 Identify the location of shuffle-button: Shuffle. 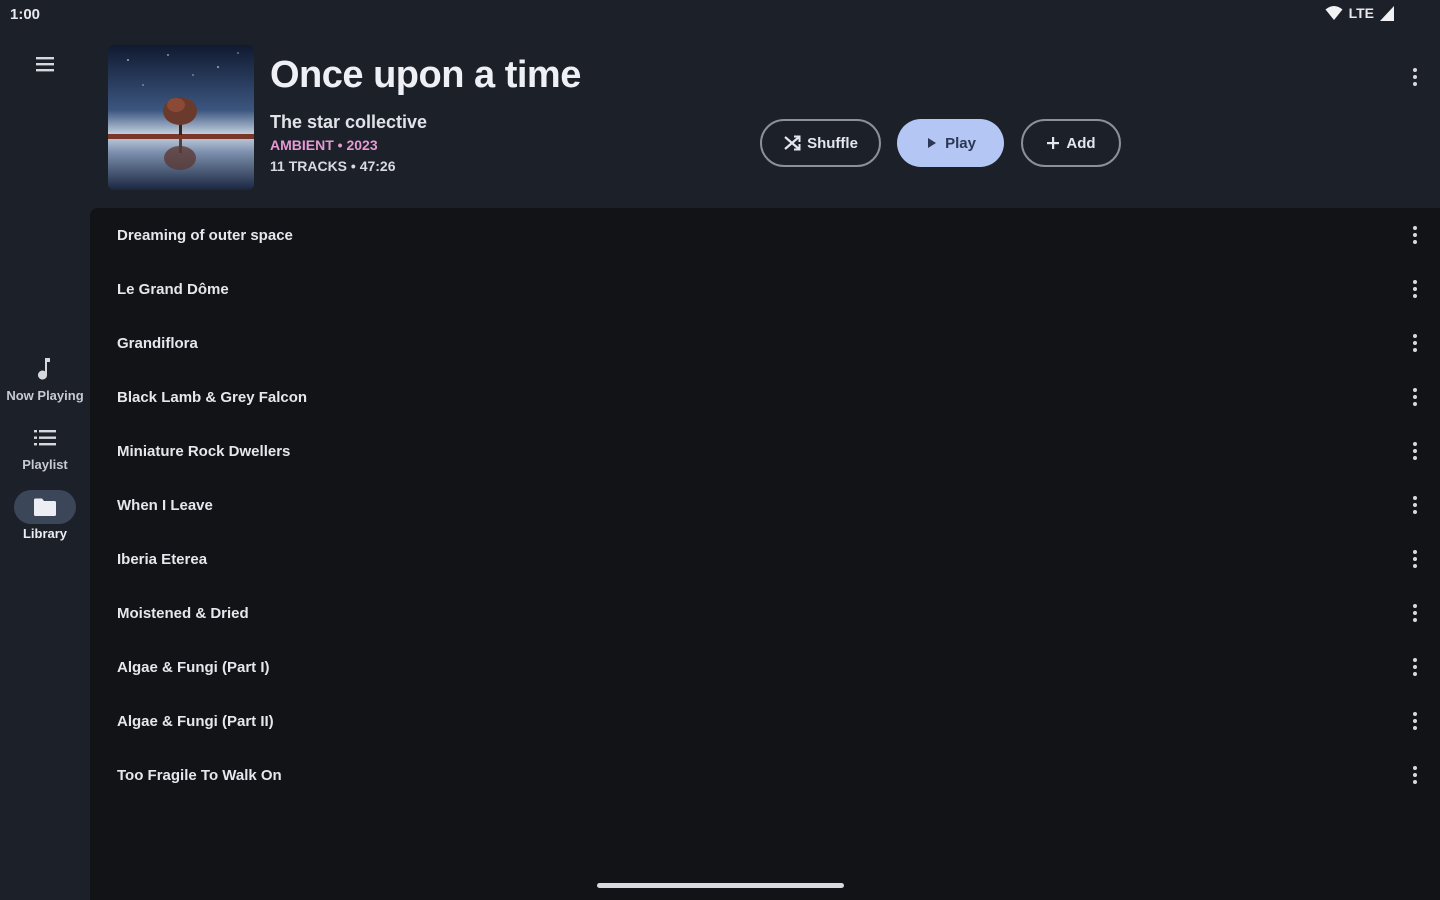
(820, 143).